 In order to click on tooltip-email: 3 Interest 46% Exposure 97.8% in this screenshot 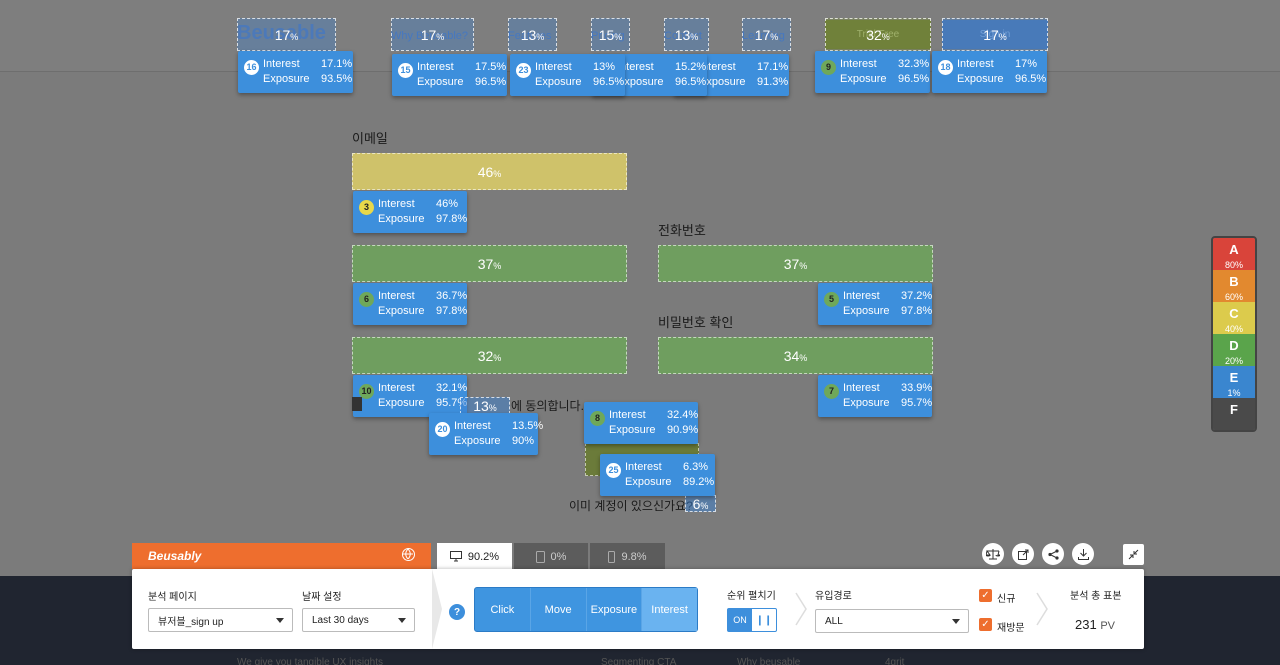, I will do `click(410, 212)`.